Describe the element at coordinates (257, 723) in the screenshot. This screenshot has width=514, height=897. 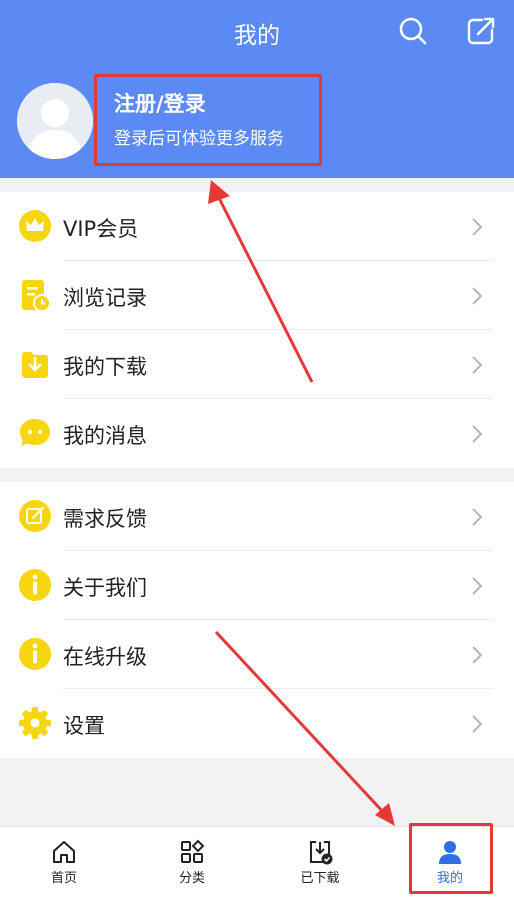
I see `menu-item-settings: 设置` at that location.